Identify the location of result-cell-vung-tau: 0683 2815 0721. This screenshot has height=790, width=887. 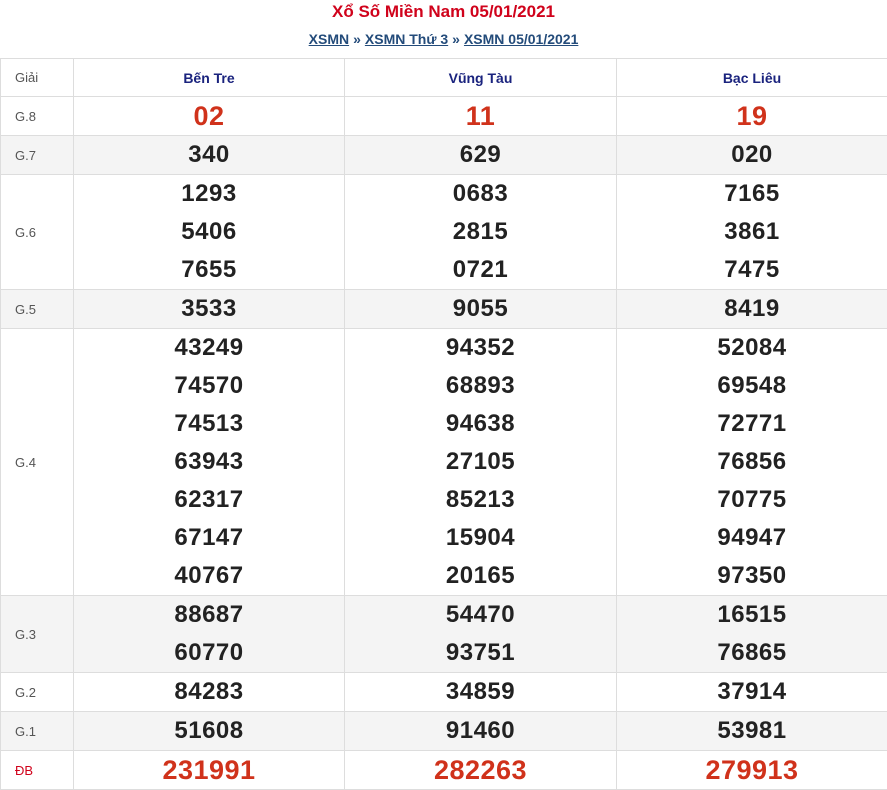
(480, 232).